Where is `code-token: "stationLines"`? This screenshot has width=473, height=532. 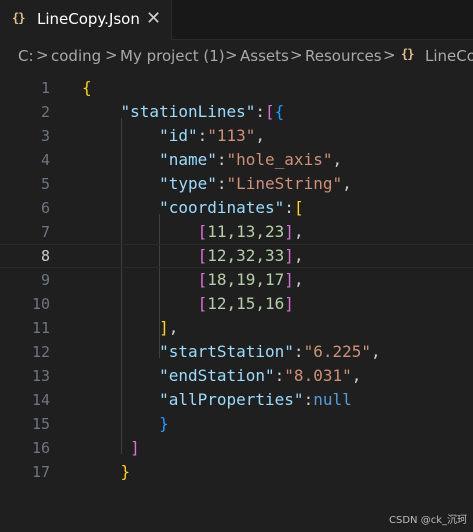 code-token: "stationLines" is located at coordinates (188, 111).